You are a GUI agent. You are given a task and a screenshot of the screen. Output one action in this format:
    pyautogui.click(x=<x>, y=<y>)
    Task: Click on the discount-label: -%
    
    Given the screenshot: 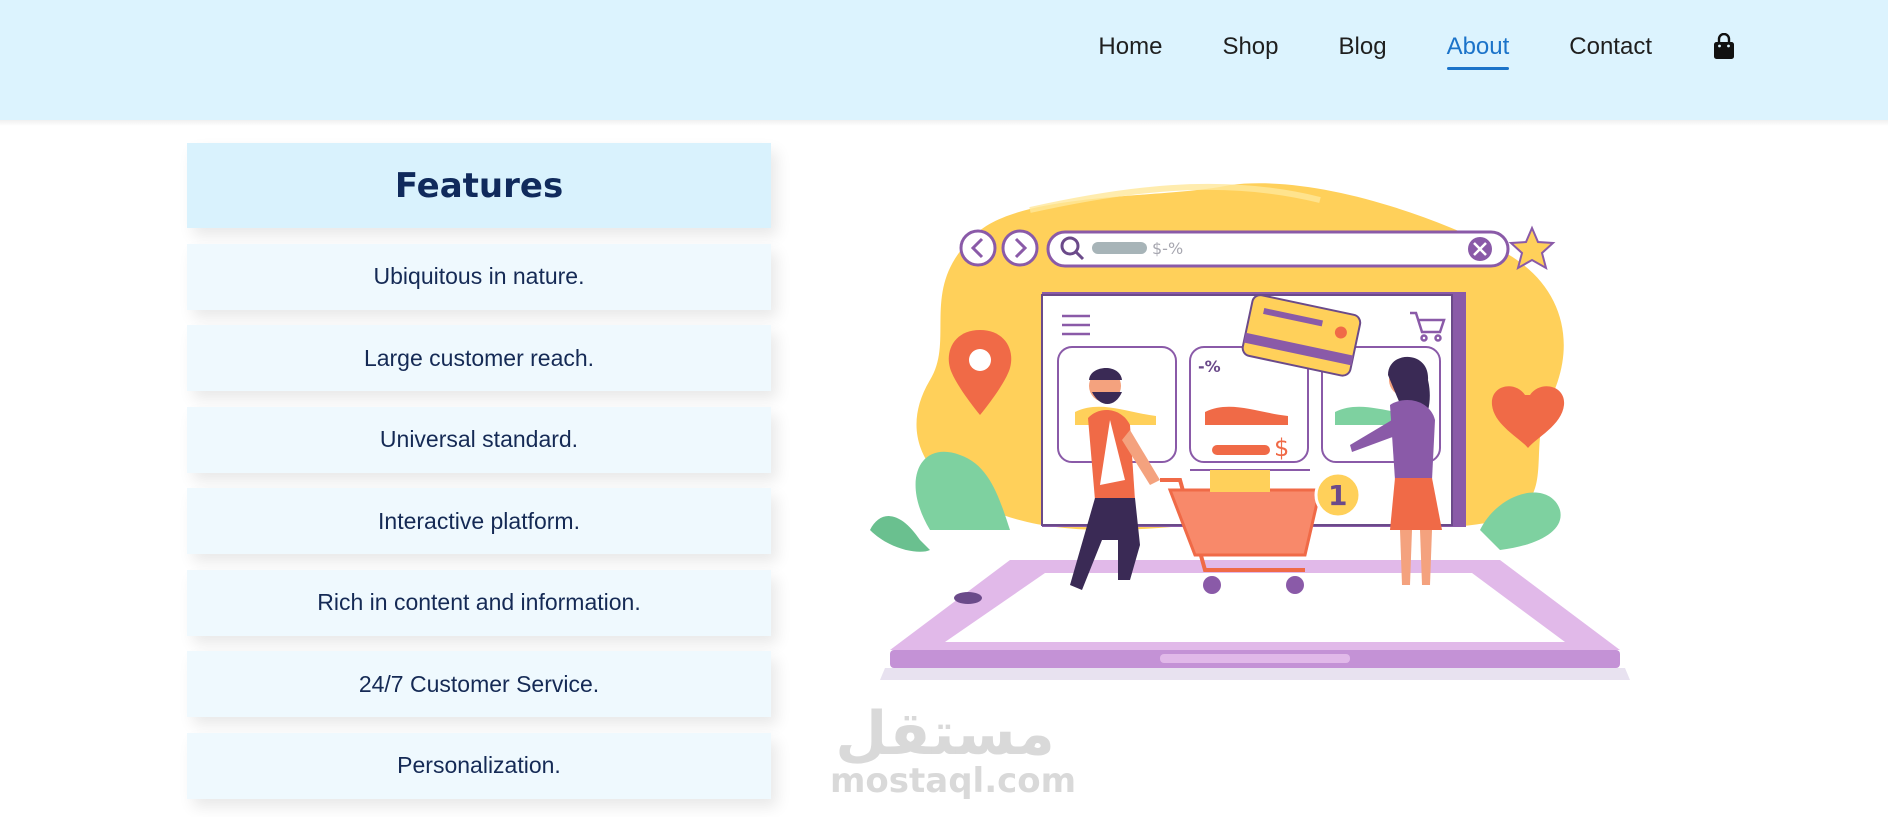 What is the action you would take?
    pyautogui.click(x=1209, y=366)
    